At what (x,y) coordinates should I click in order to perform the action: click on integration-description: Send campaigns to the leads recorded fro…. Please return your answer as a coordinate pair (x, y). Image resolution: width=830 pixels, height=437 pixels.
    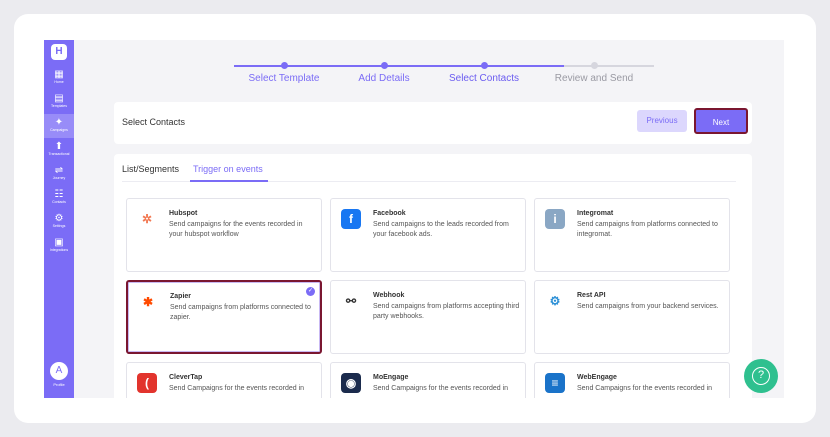
    Looking at the image, I should click on (441, 229).